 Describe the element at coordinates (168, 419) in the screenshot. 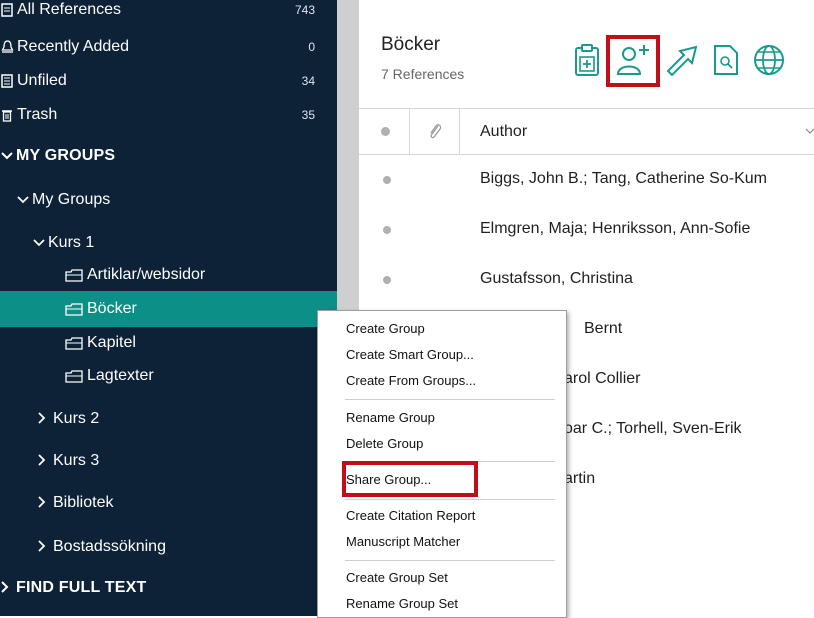

I see `sidebar-item-kurs-2: Kurs 2 3` at that location.